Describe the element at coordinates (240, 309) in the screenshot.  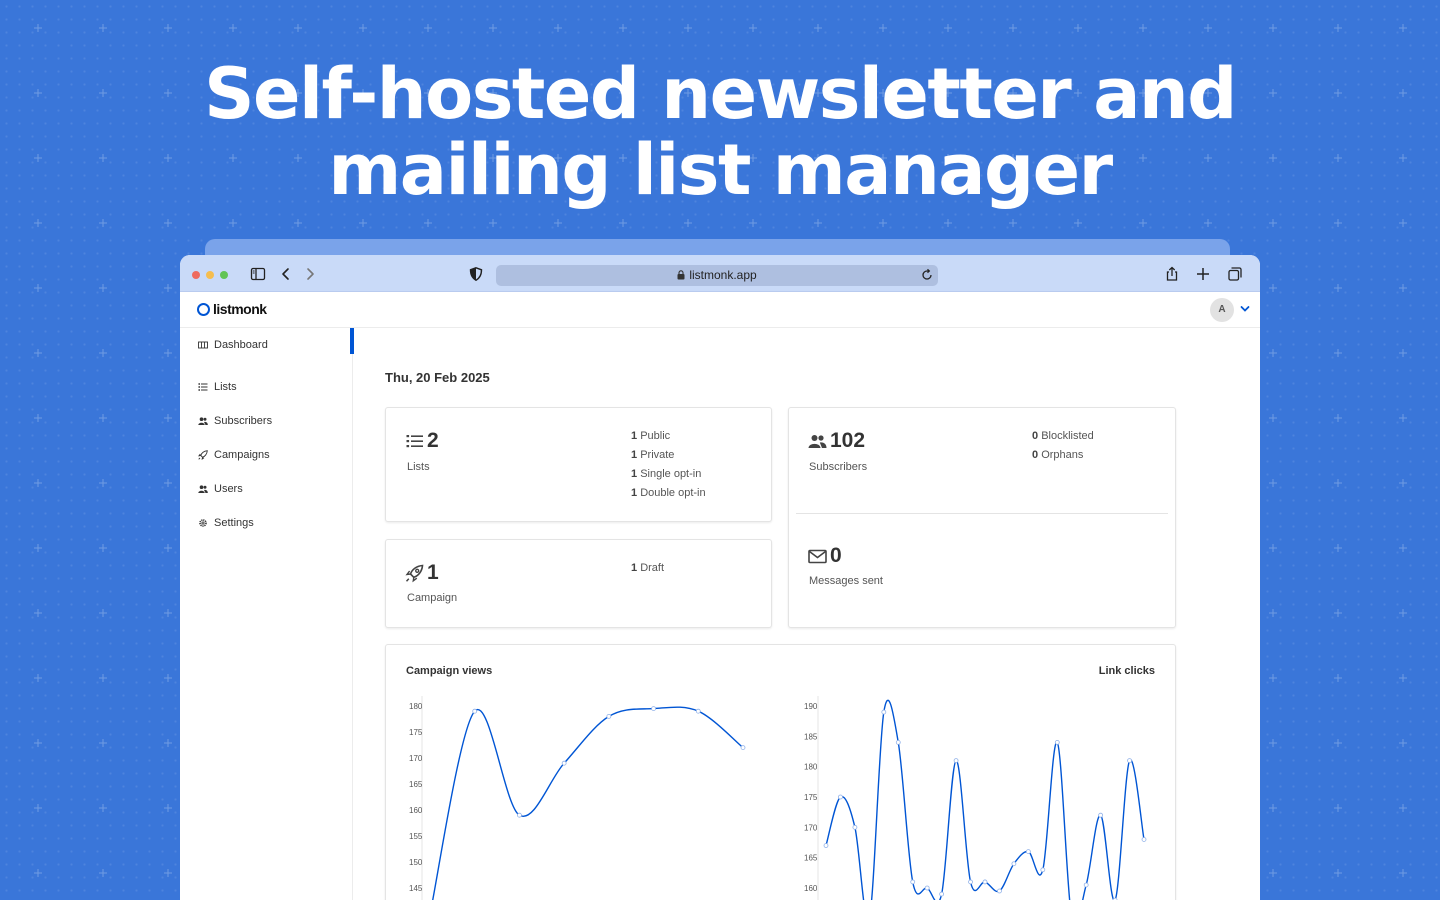
I see `logo-text: listmonk` at that location.